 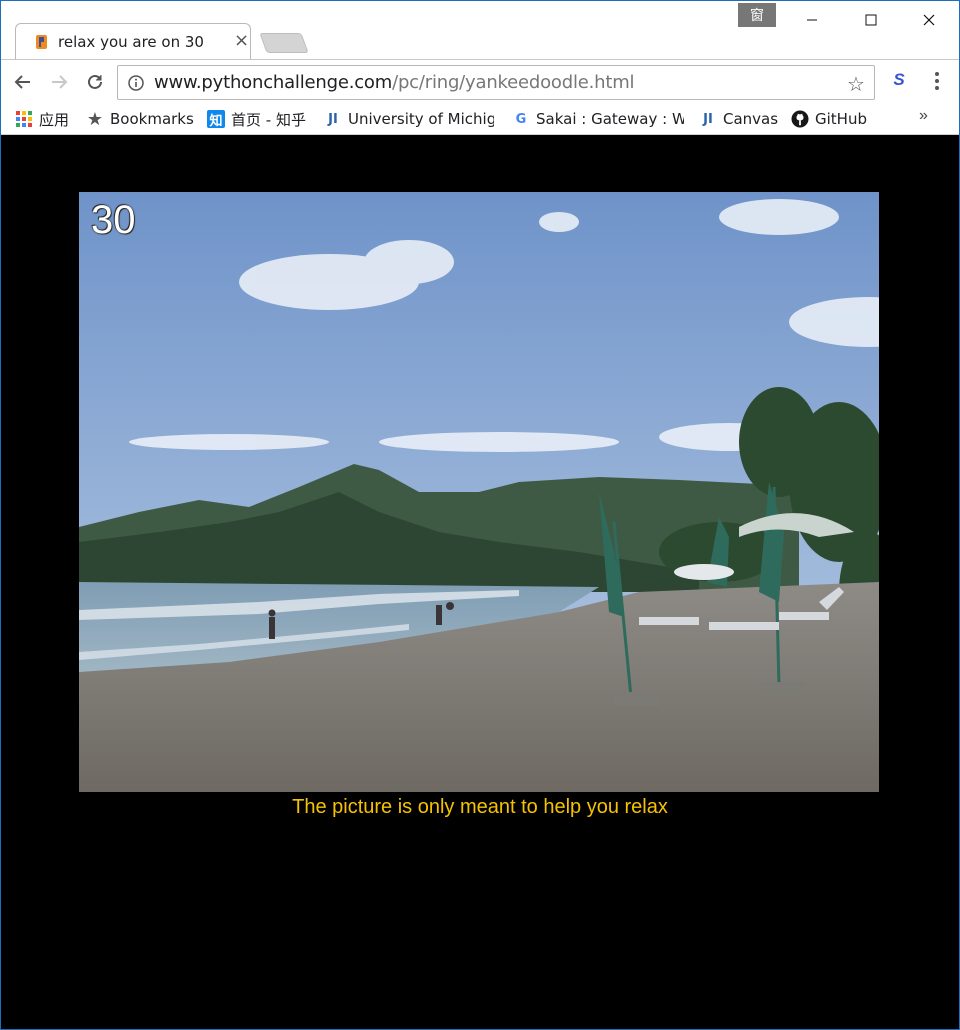 What do you see at coordinates (421, 119) in the screenshot?
I see `bookmark-label: University of Michig` at bounding box center [421, 119].